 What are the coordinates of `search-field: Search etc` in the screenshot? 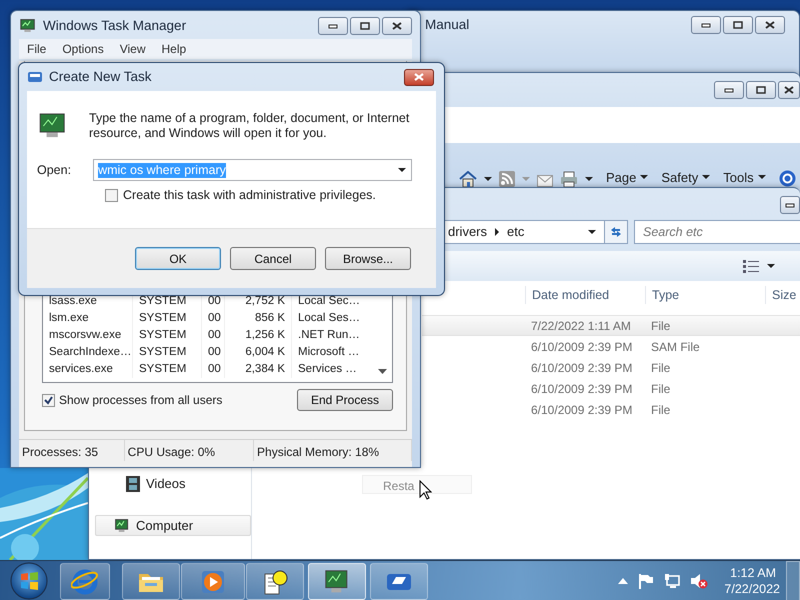 It's located at (717, 232).